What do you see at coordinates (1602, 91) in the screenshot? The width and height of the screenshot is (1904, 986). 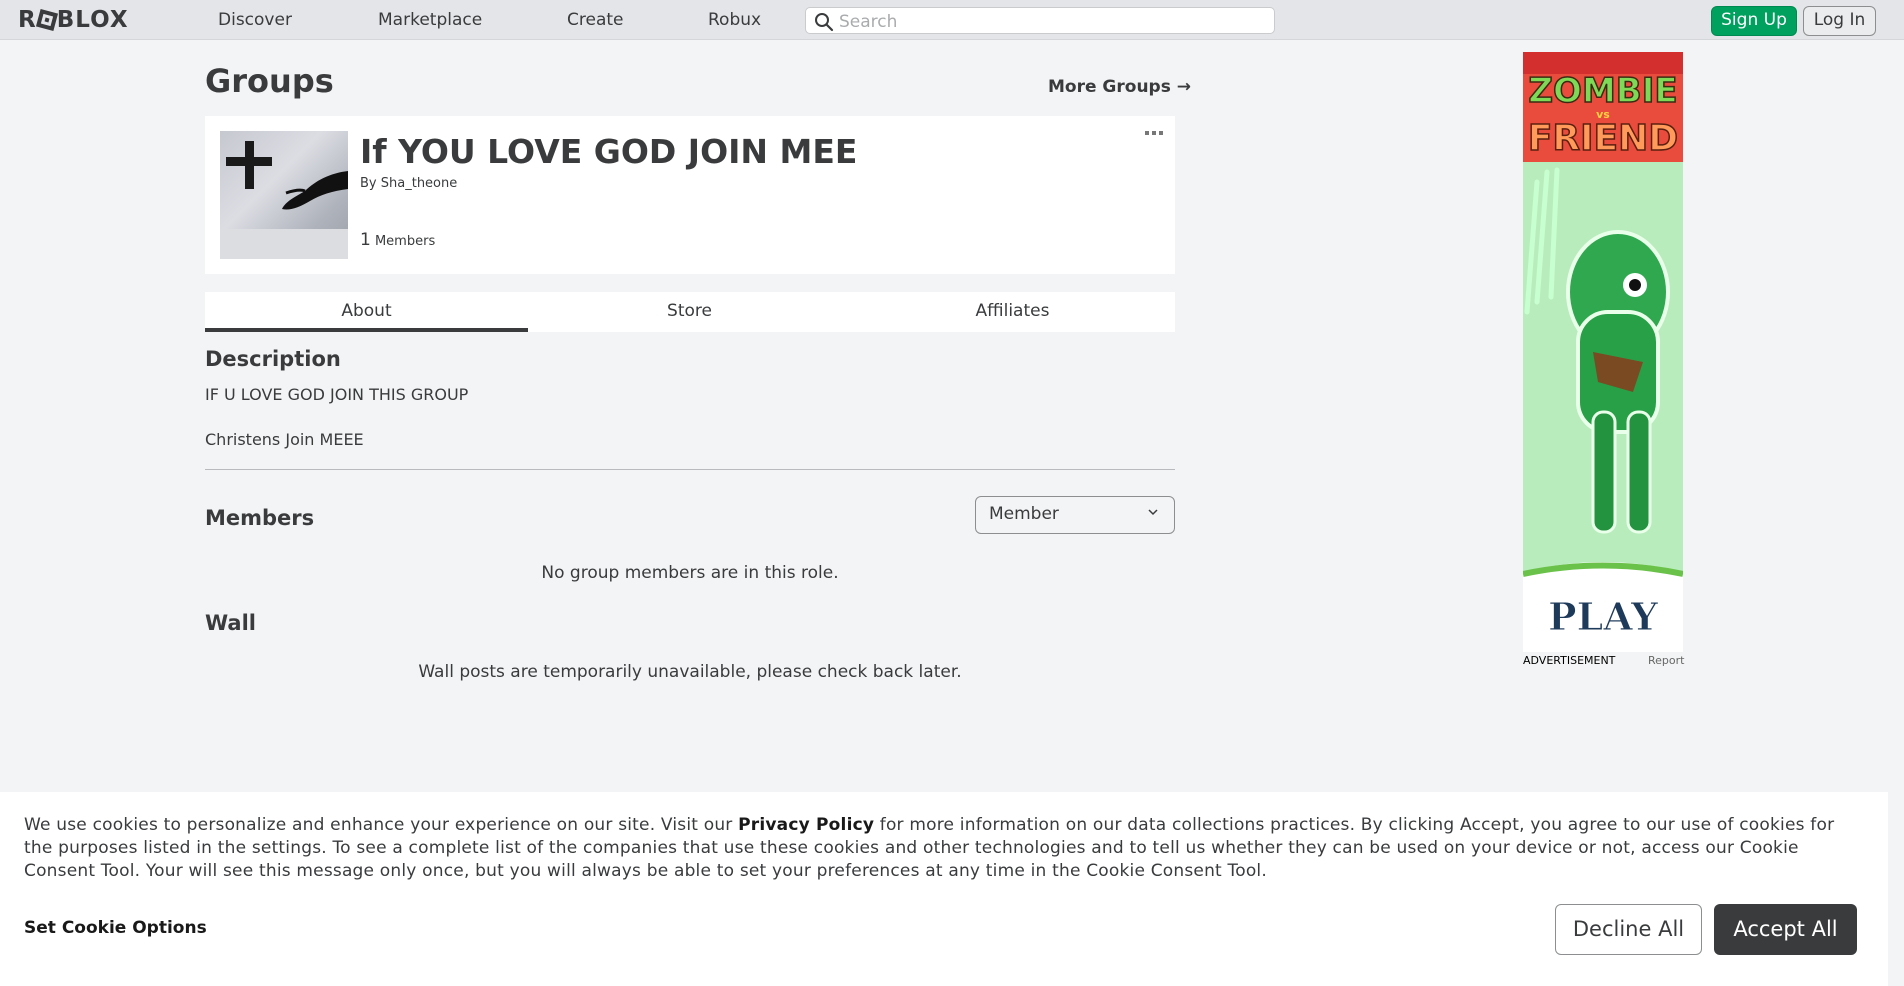 I see `ad-title-top: ZOMBIE` at bounding box center [1602, 91].